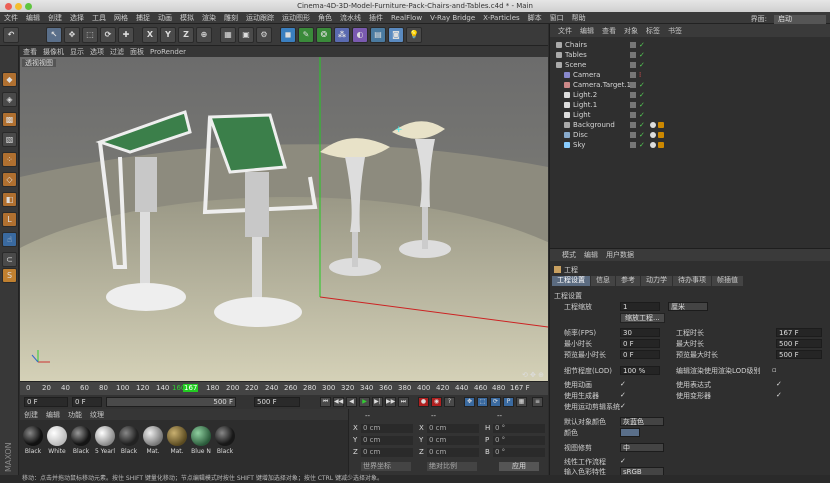 This screenshot has height=483, width=830. Describe the element at coordinates (9, 179) in the screenshot. I see `edges-mode-icon: ◇` at that location.